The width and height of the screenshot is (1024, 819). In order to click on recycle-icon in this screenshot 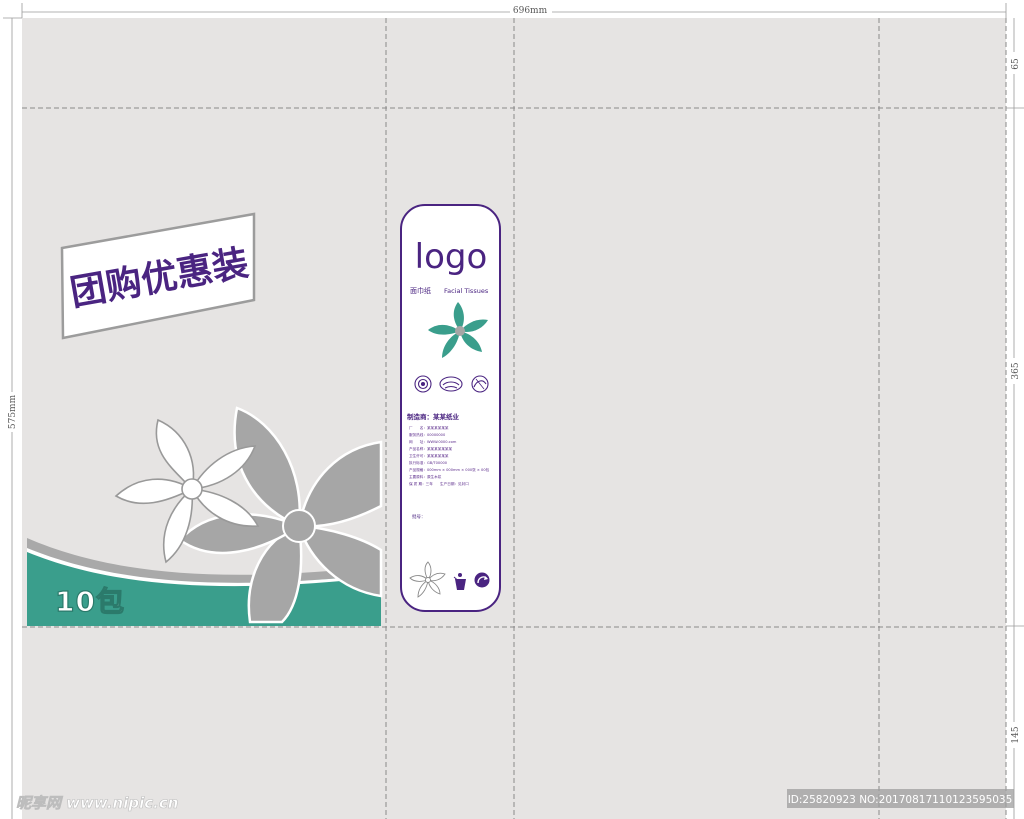, I will do `click(482, 580)`.